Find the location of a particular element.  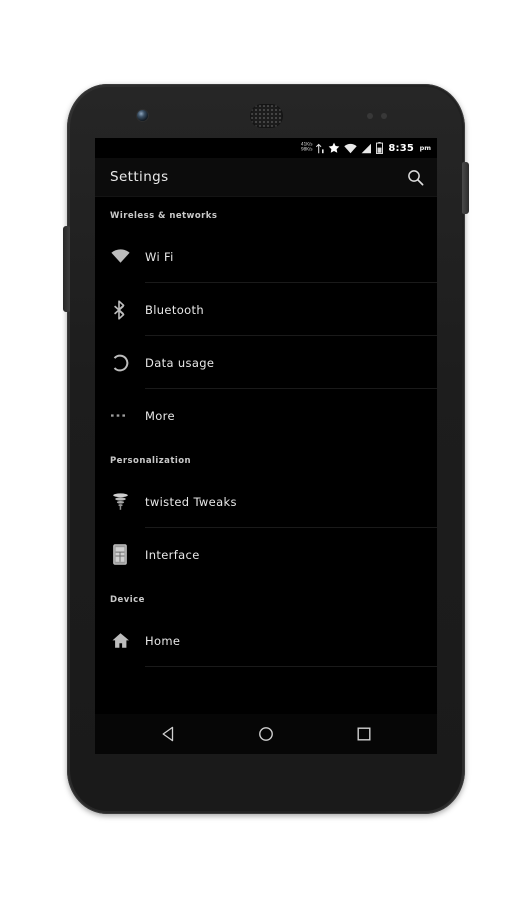

settings-row-label: Wi Fi is located at coordinates (159, 256).